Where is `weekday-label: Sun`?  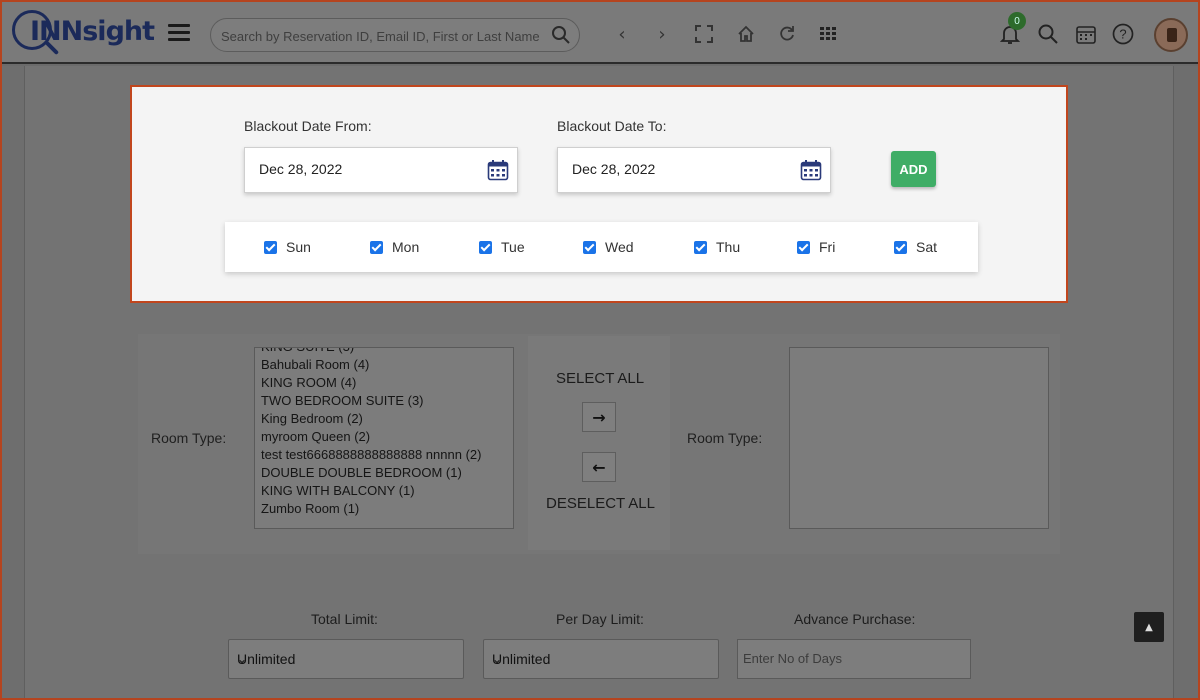 weekday-label: Sun is located at coordinates (298, 247).